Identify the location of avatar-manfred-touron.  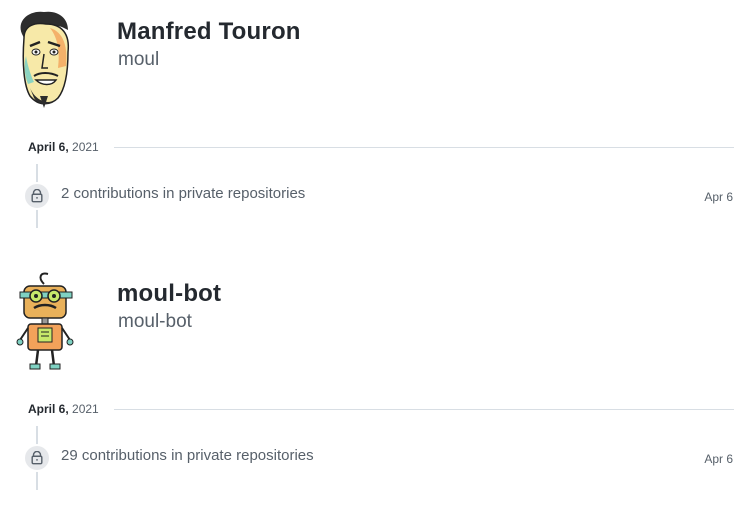
(46, 60).